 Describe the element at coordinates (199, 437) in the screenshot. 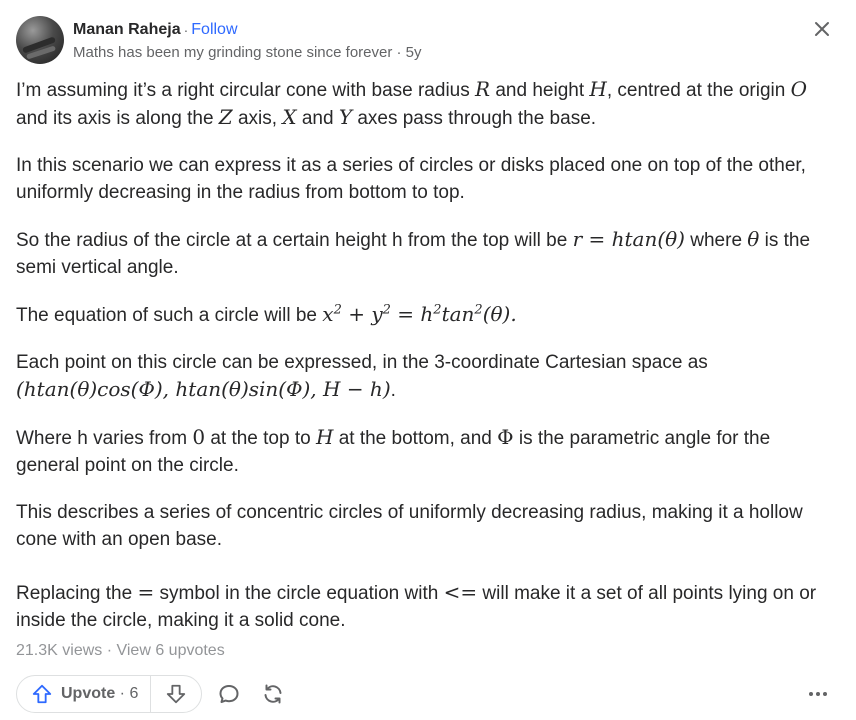

I see `math-zero: 0` at that location.